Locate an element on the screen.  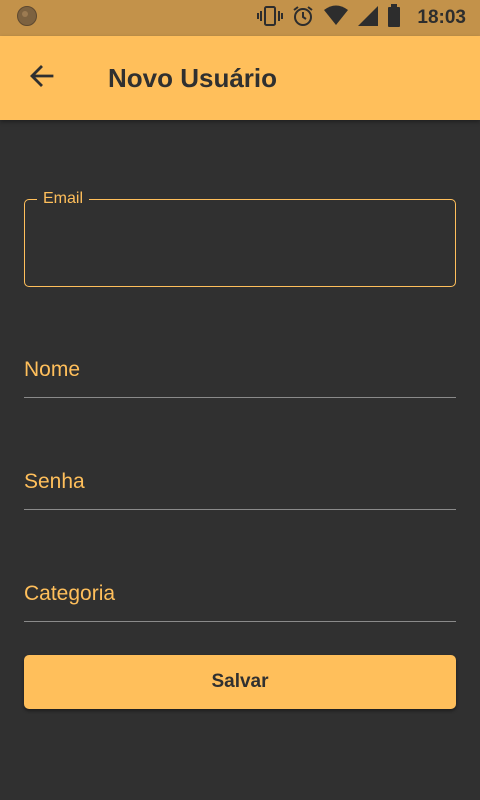
save-button: Salvar is located at coordinates (240, 682).